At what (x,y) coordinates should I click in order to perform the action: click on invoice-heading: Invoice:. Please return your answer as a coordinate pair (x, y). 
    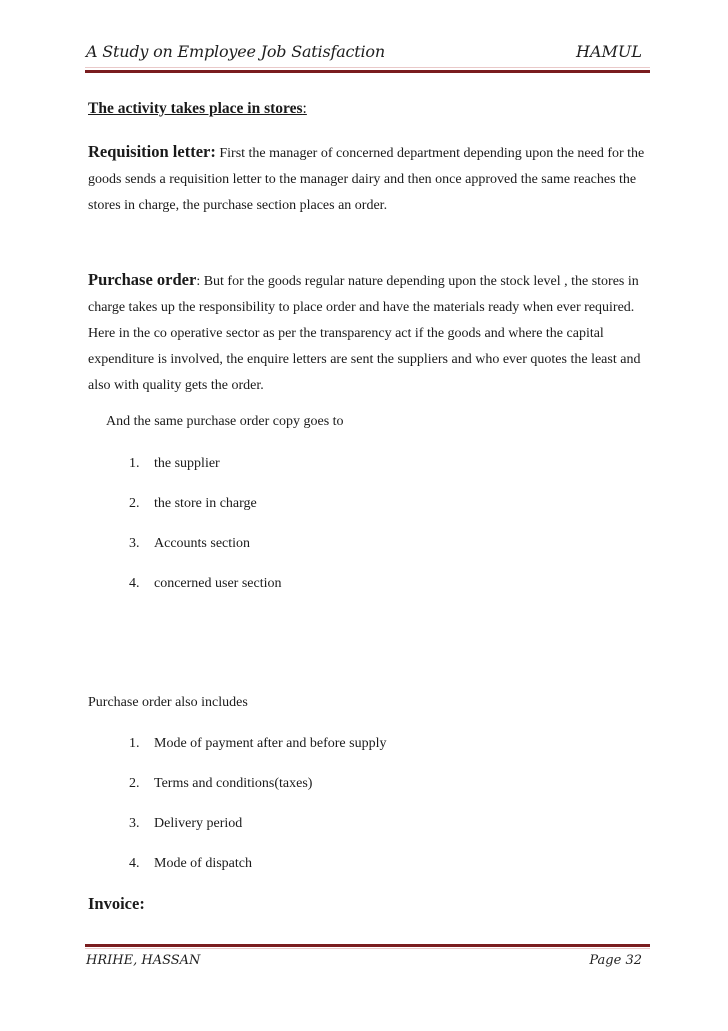
    Looking at the image, I should click on (116, 903).